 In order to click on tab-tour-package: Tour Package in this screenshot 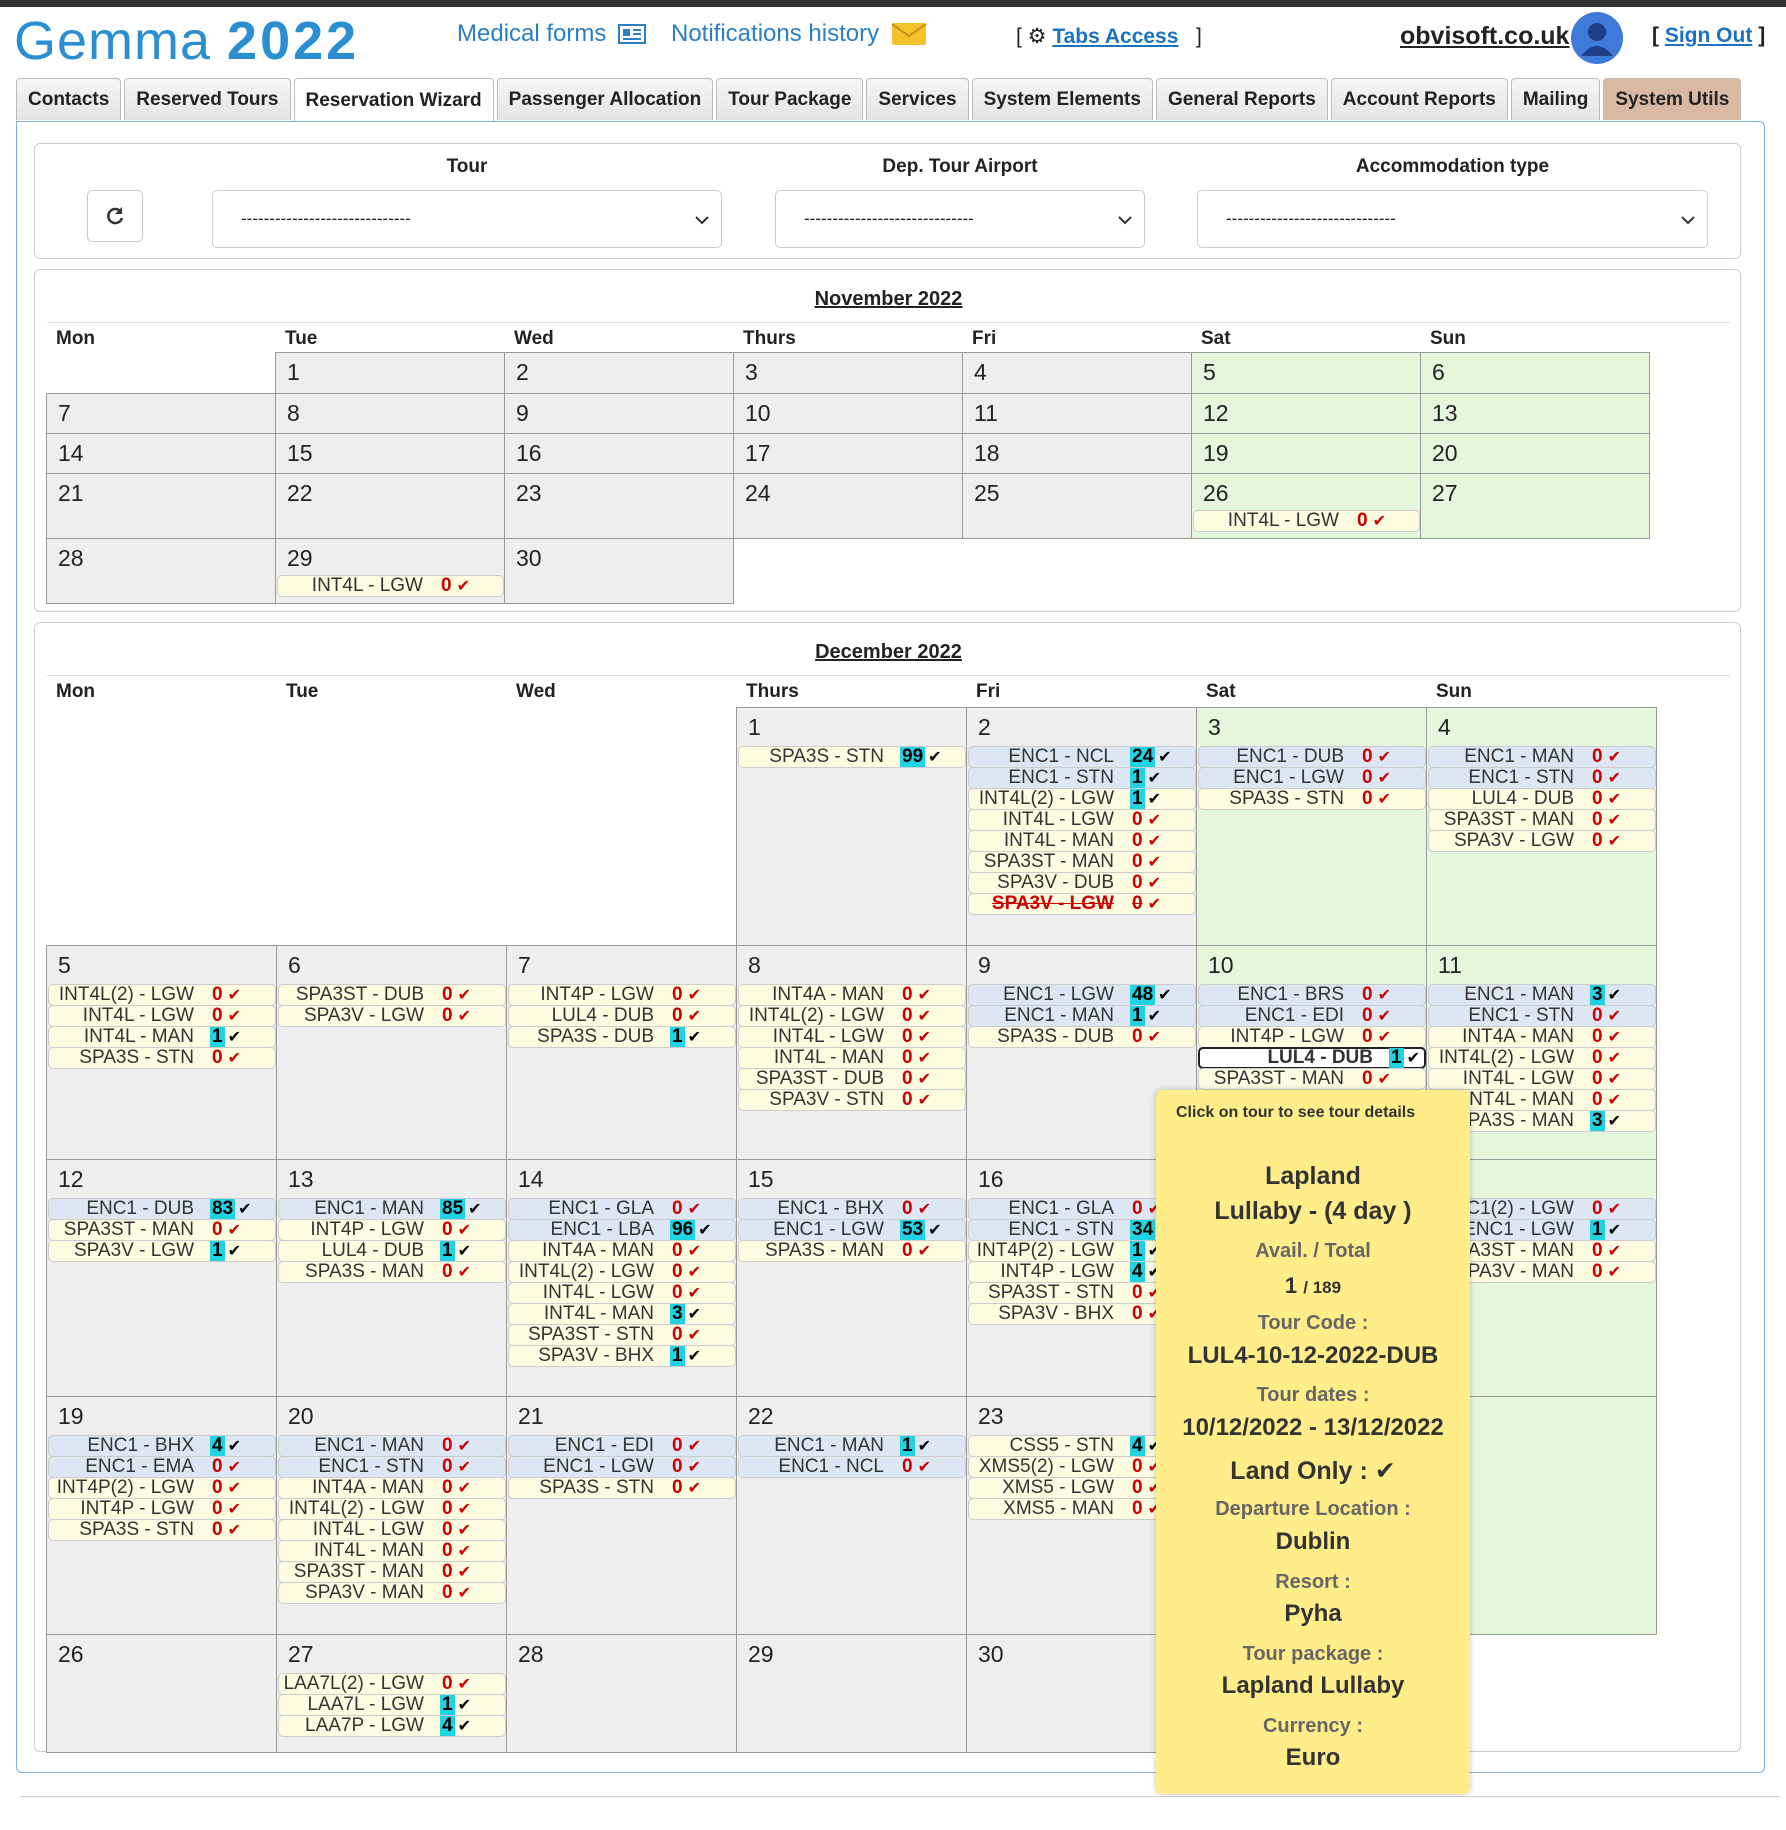, I will do `click(790, 99)`.